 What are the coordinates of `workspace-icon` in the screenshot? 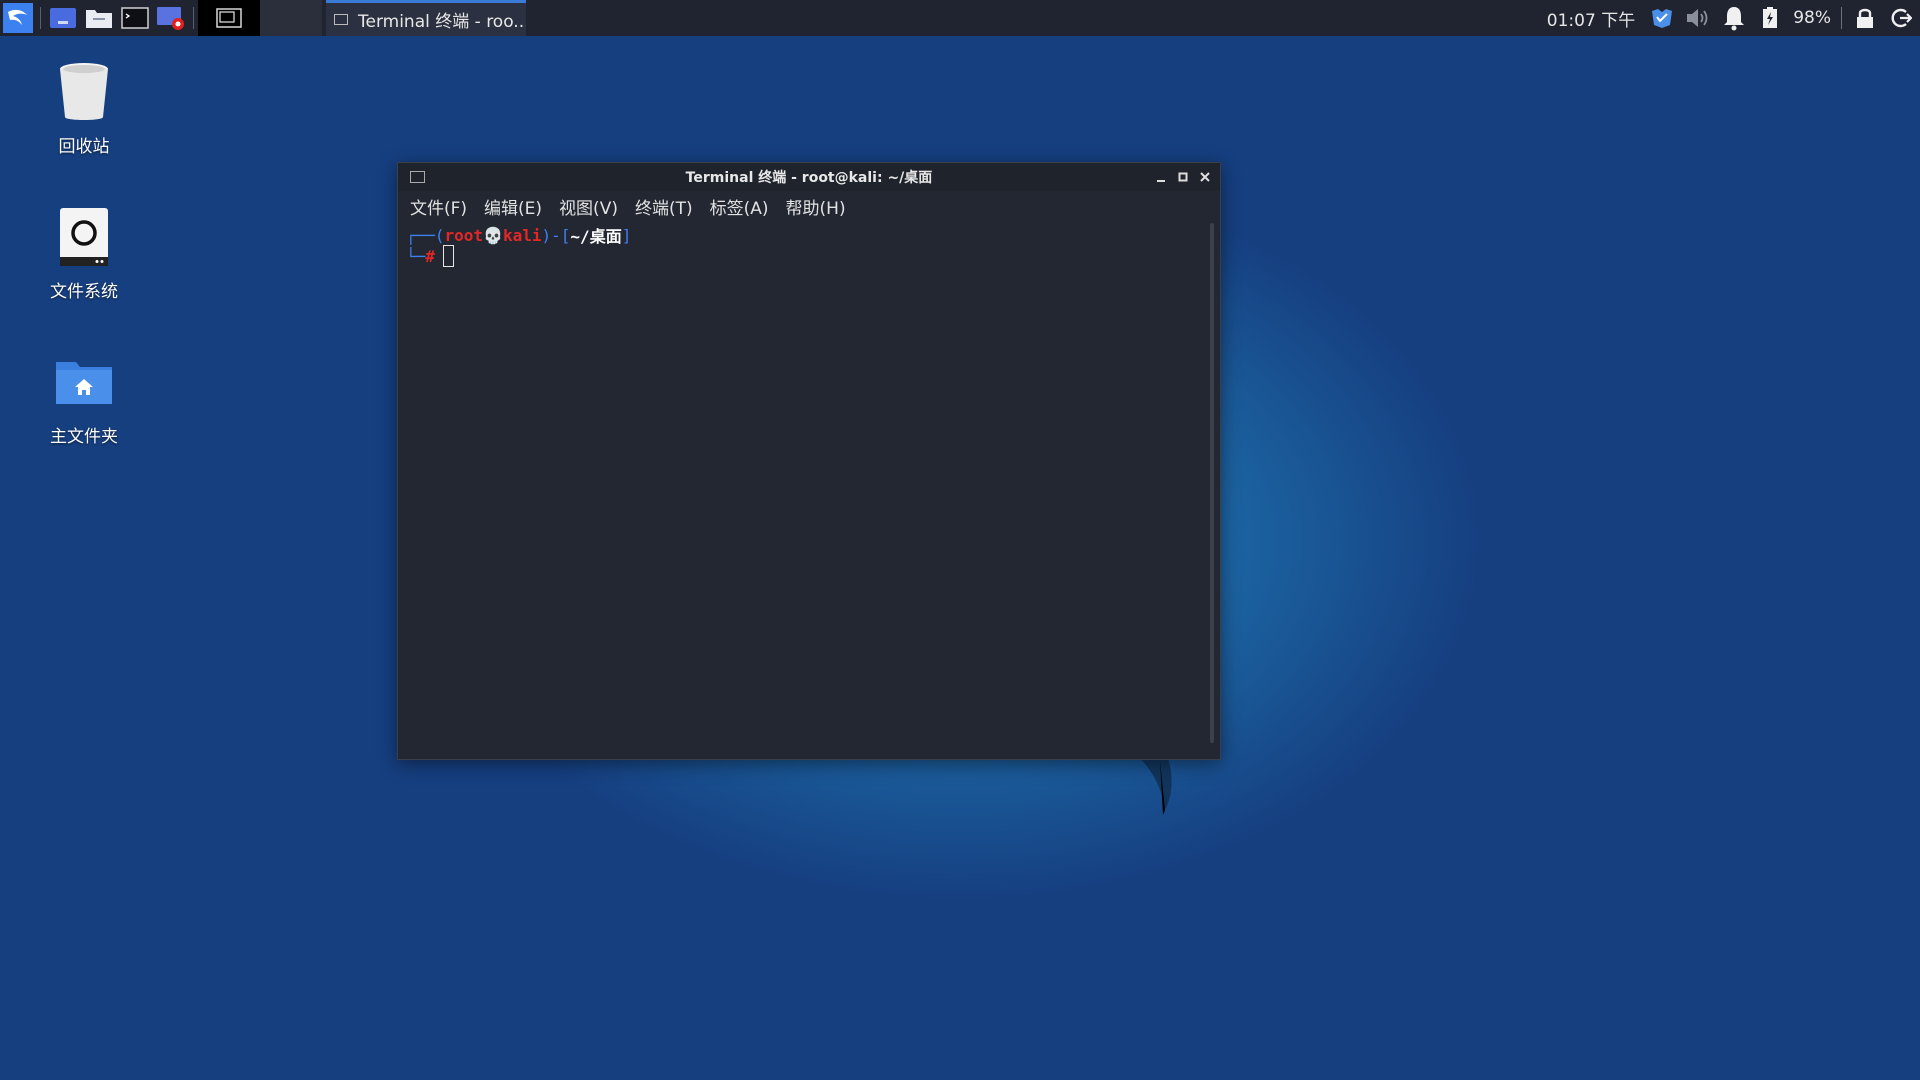 It's located at (63, 18).